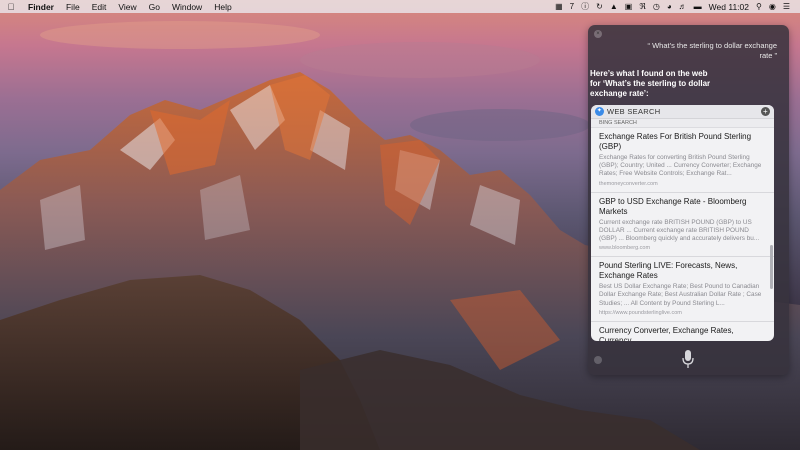 This screenshot has height=450, width=800. What do you see at coordinates (585, 6) in the screenshot?
I see `info-icon: ⓘ` at bounding box center [585, 6].